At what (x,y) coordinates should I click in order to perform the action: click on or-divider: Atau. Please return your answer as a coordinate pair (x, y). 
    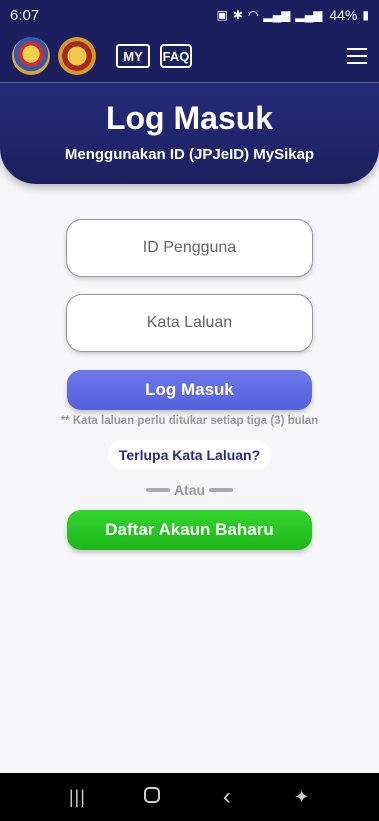
    Looking at the image, I should click on (189, 490).